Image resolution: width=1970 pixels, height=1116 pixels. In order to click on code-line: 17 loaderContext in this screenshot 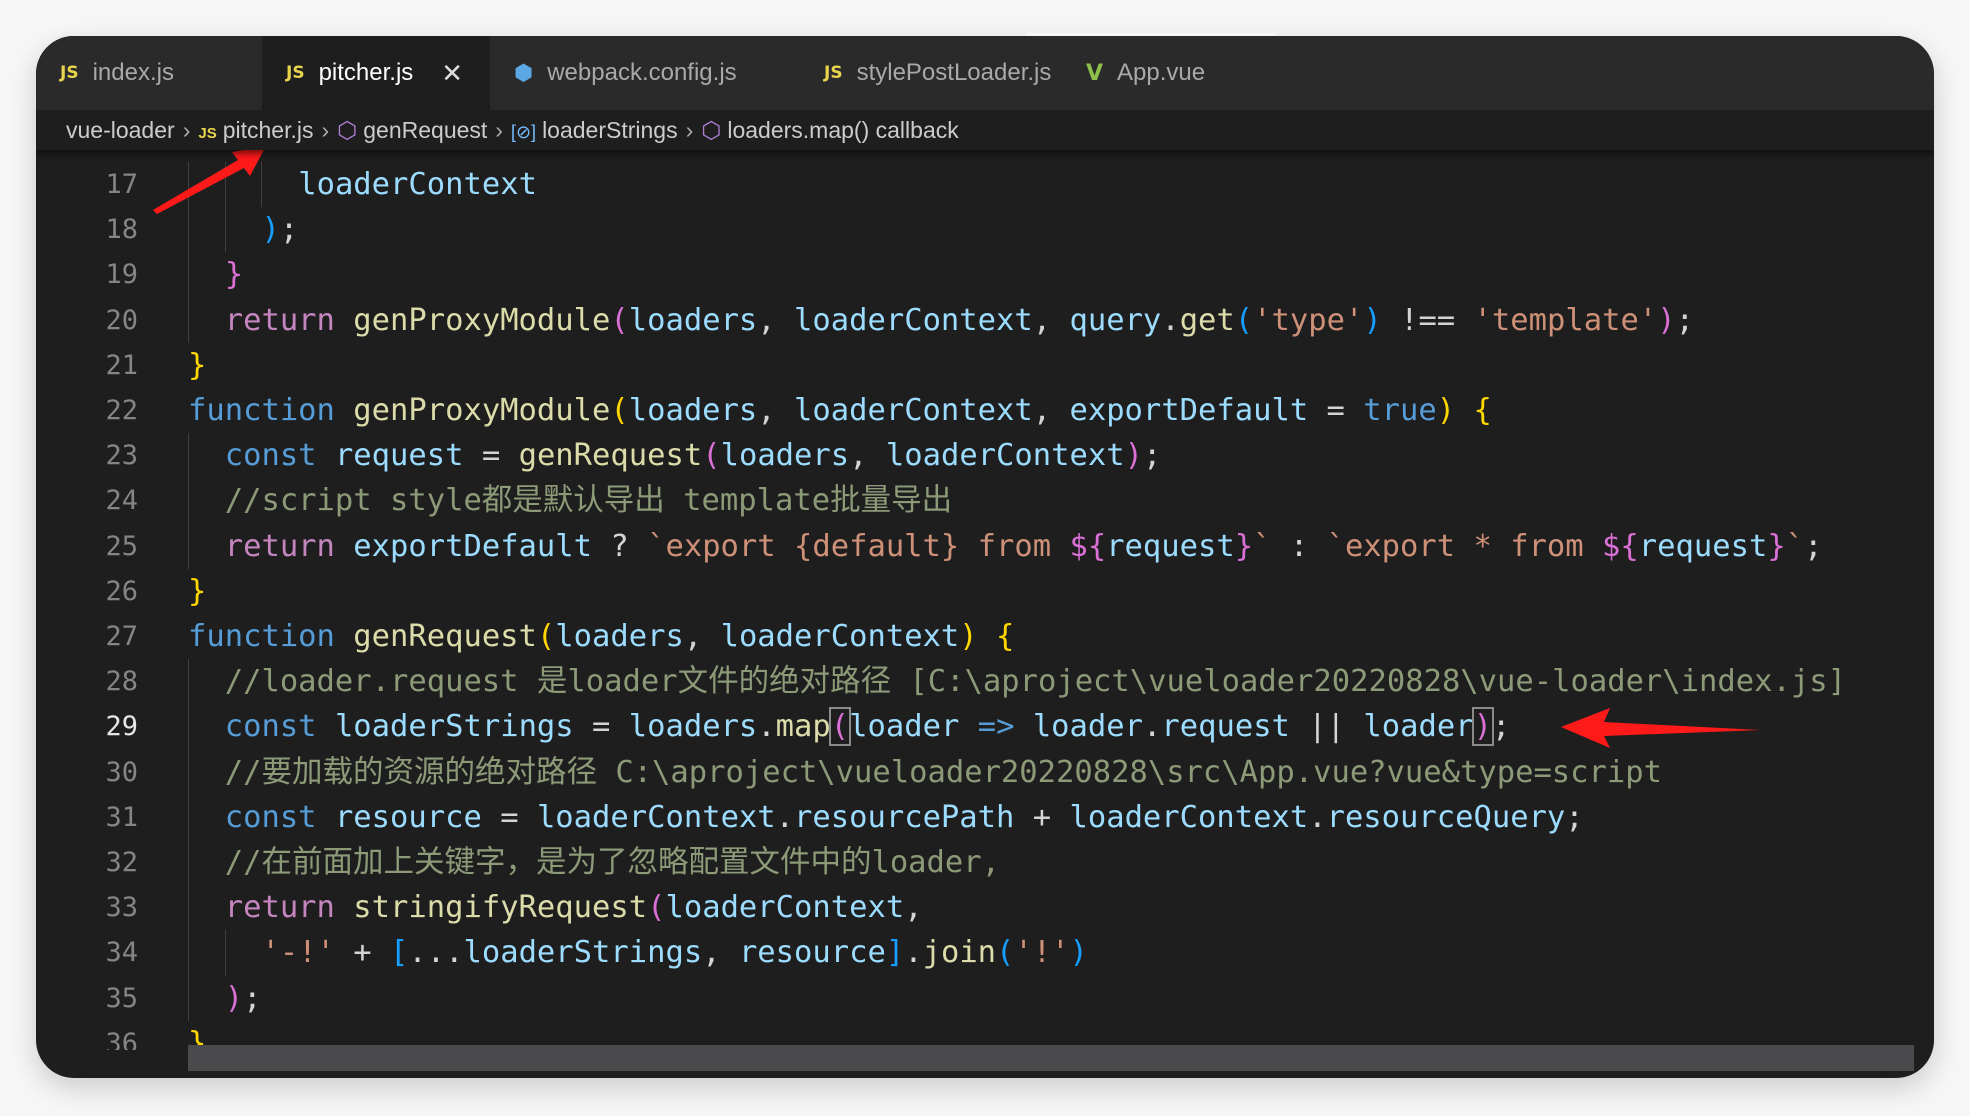, I will do `click(985, 185)`.